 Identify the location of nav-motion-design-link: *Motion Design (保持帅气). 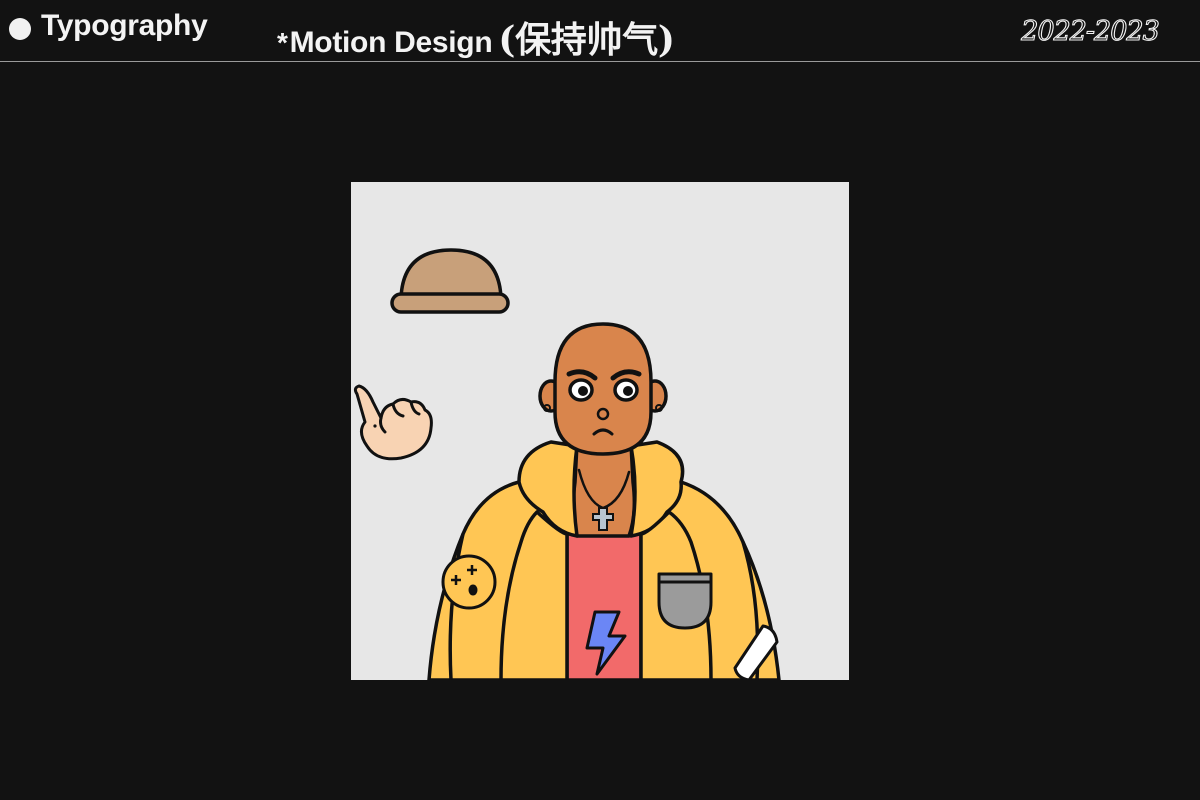
(476, 37).